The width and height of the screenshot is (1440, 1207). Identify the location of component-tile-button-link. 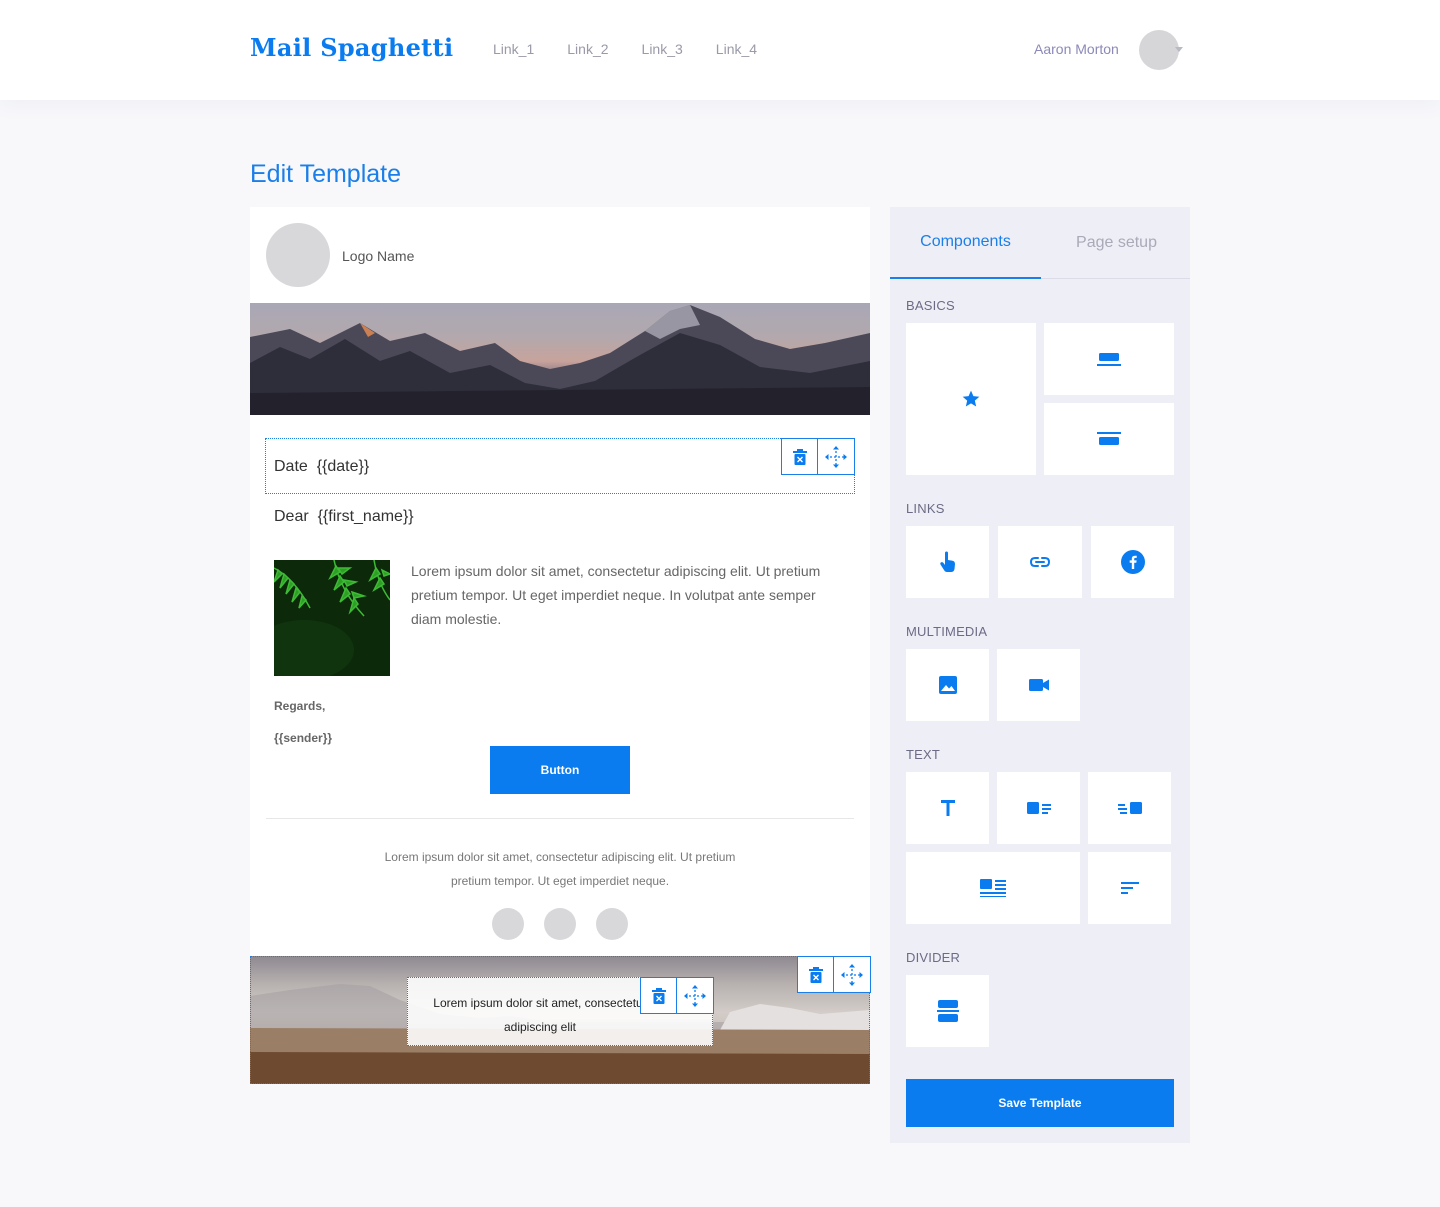
(947, 562).